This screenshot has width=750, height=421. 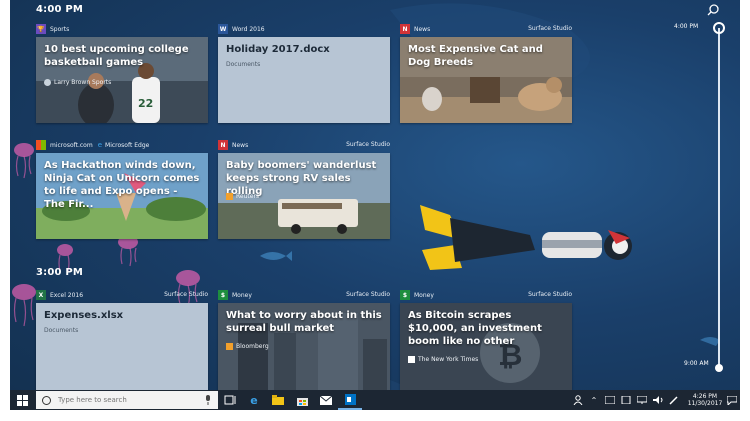 I want to click on people-icon, so click(x=578, y=400).